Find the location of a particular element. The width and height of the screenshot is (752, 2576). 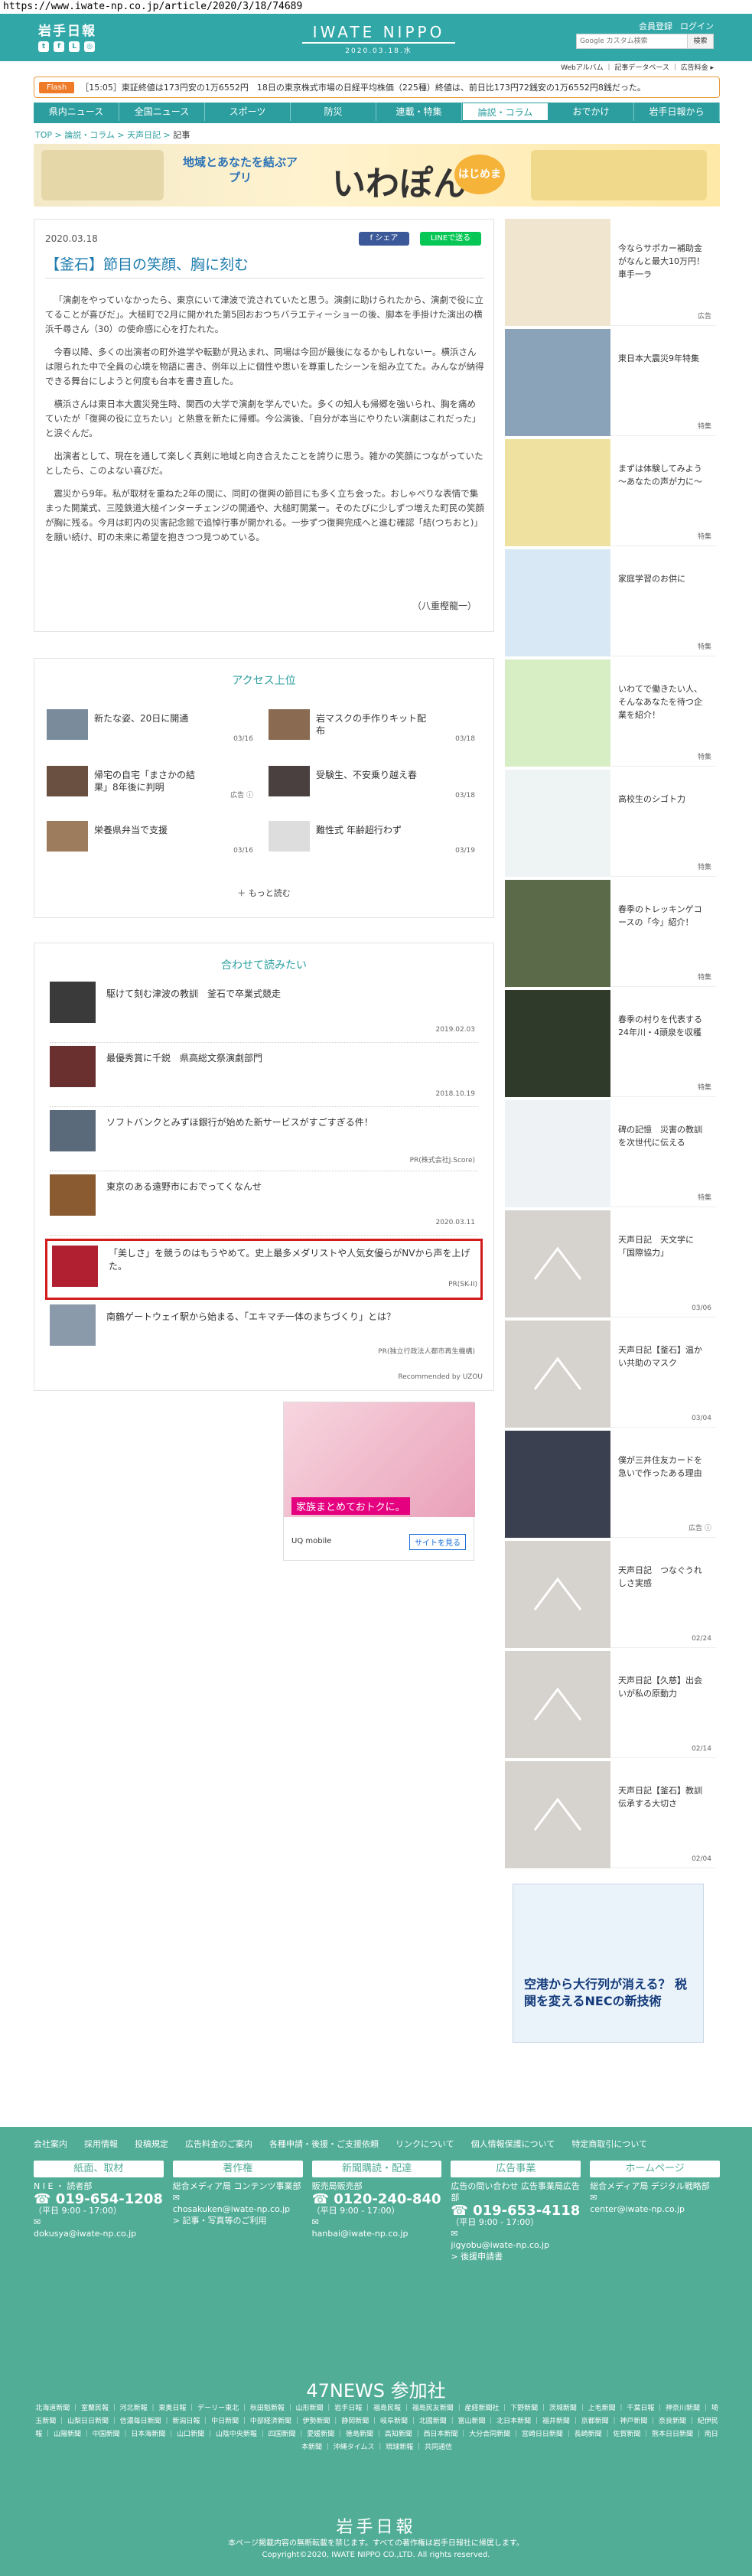

sidebar-item: 高校生のシゴト力 特集 is located at coordinates (611, 824).